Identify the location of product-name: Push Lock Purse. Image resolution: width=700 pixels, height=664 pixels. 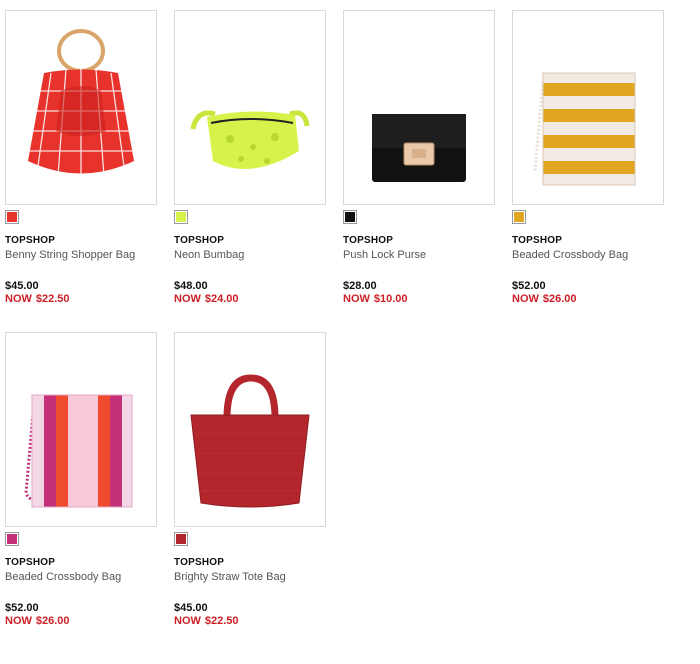
(384, 255).